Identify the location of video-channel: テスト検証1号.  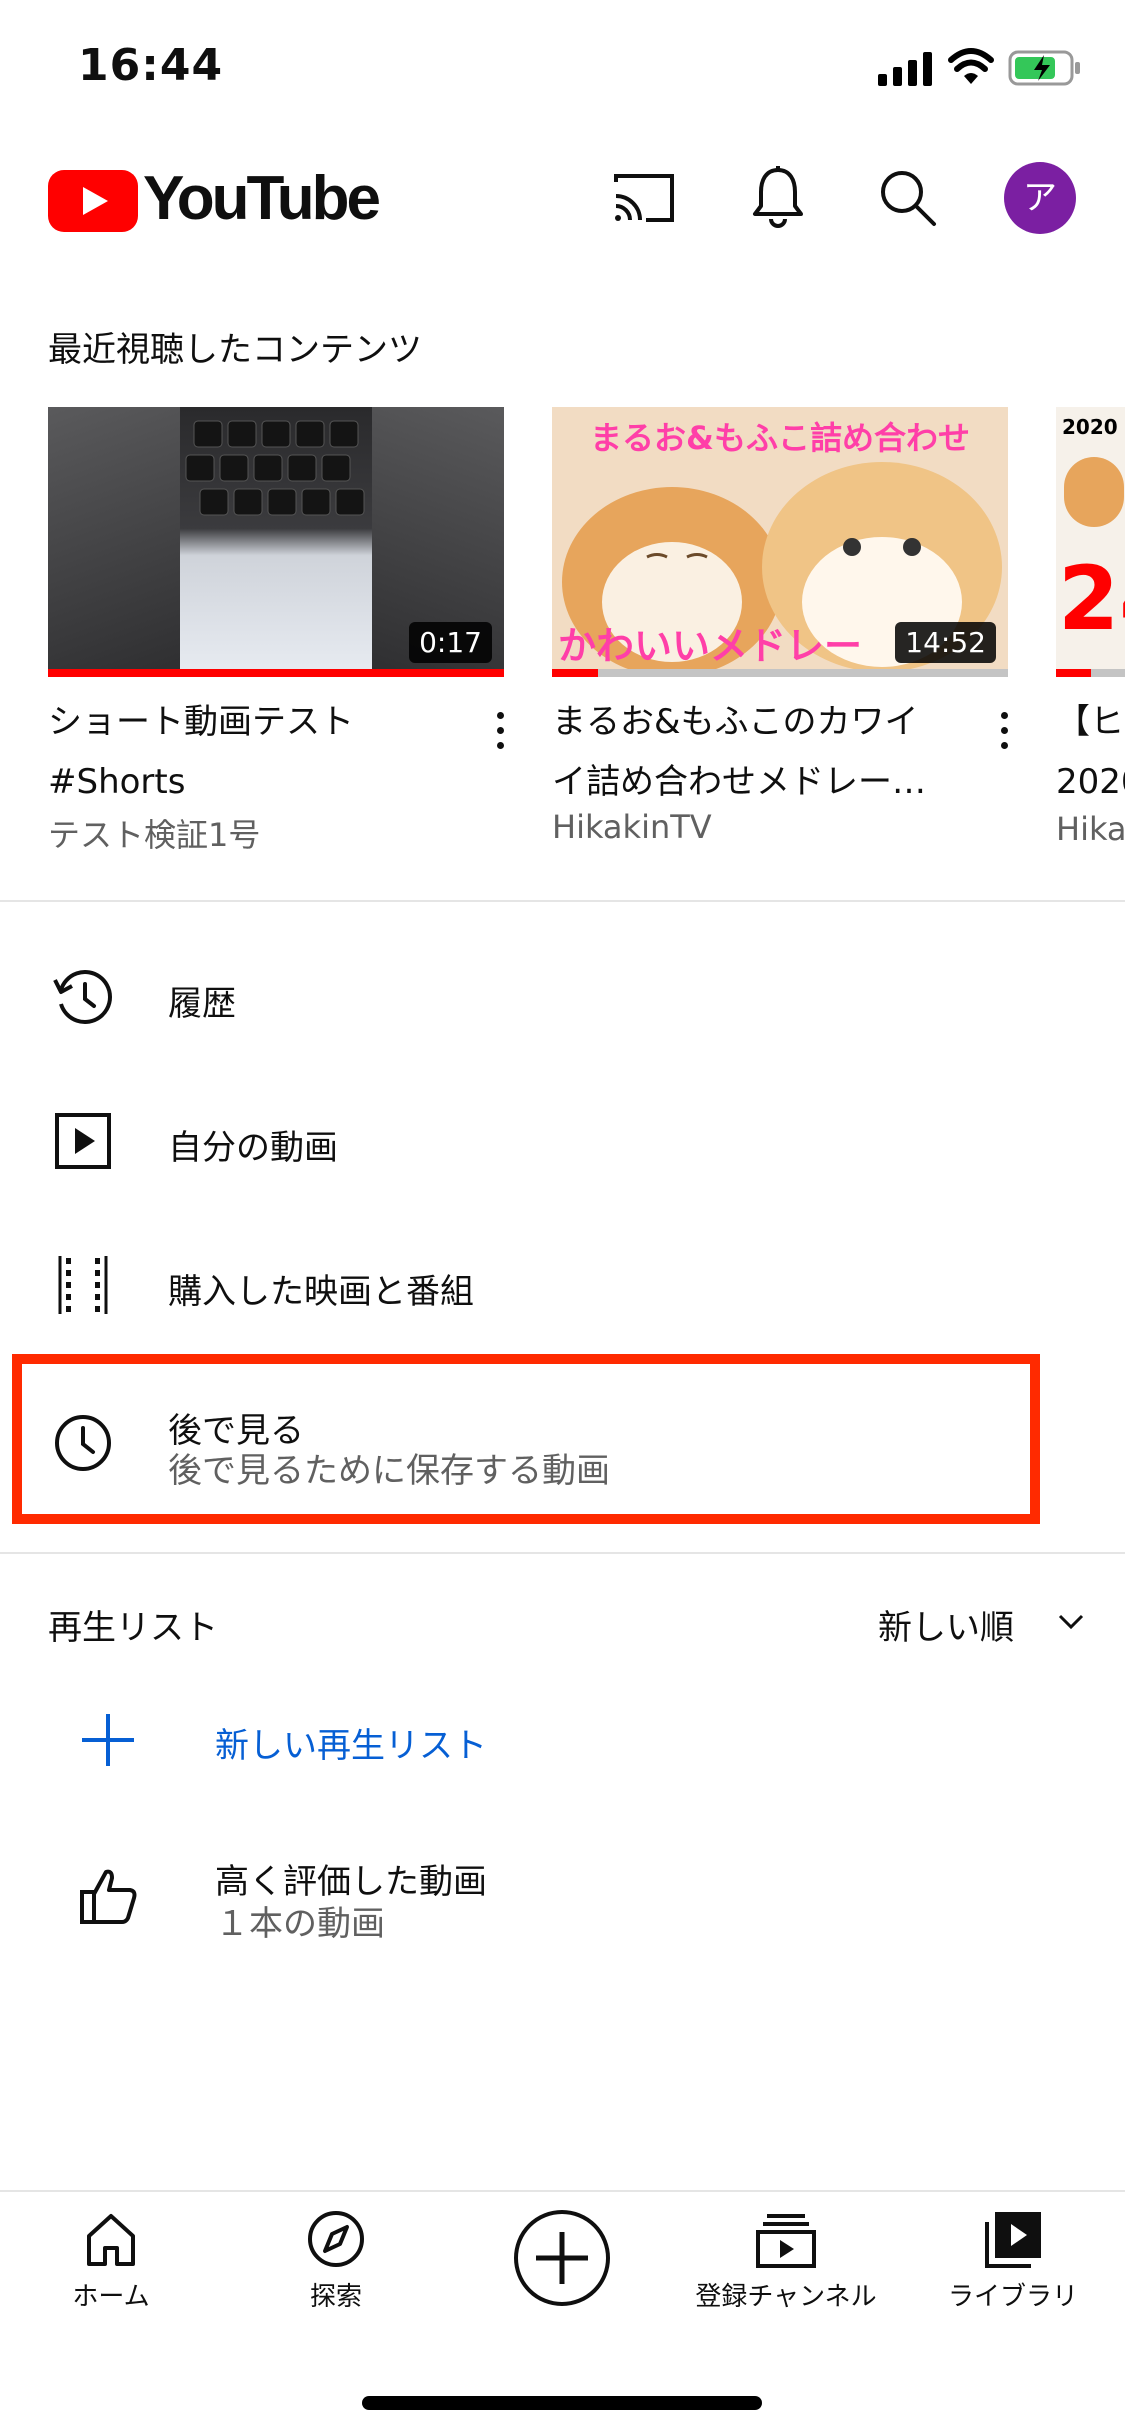
(154, 835).